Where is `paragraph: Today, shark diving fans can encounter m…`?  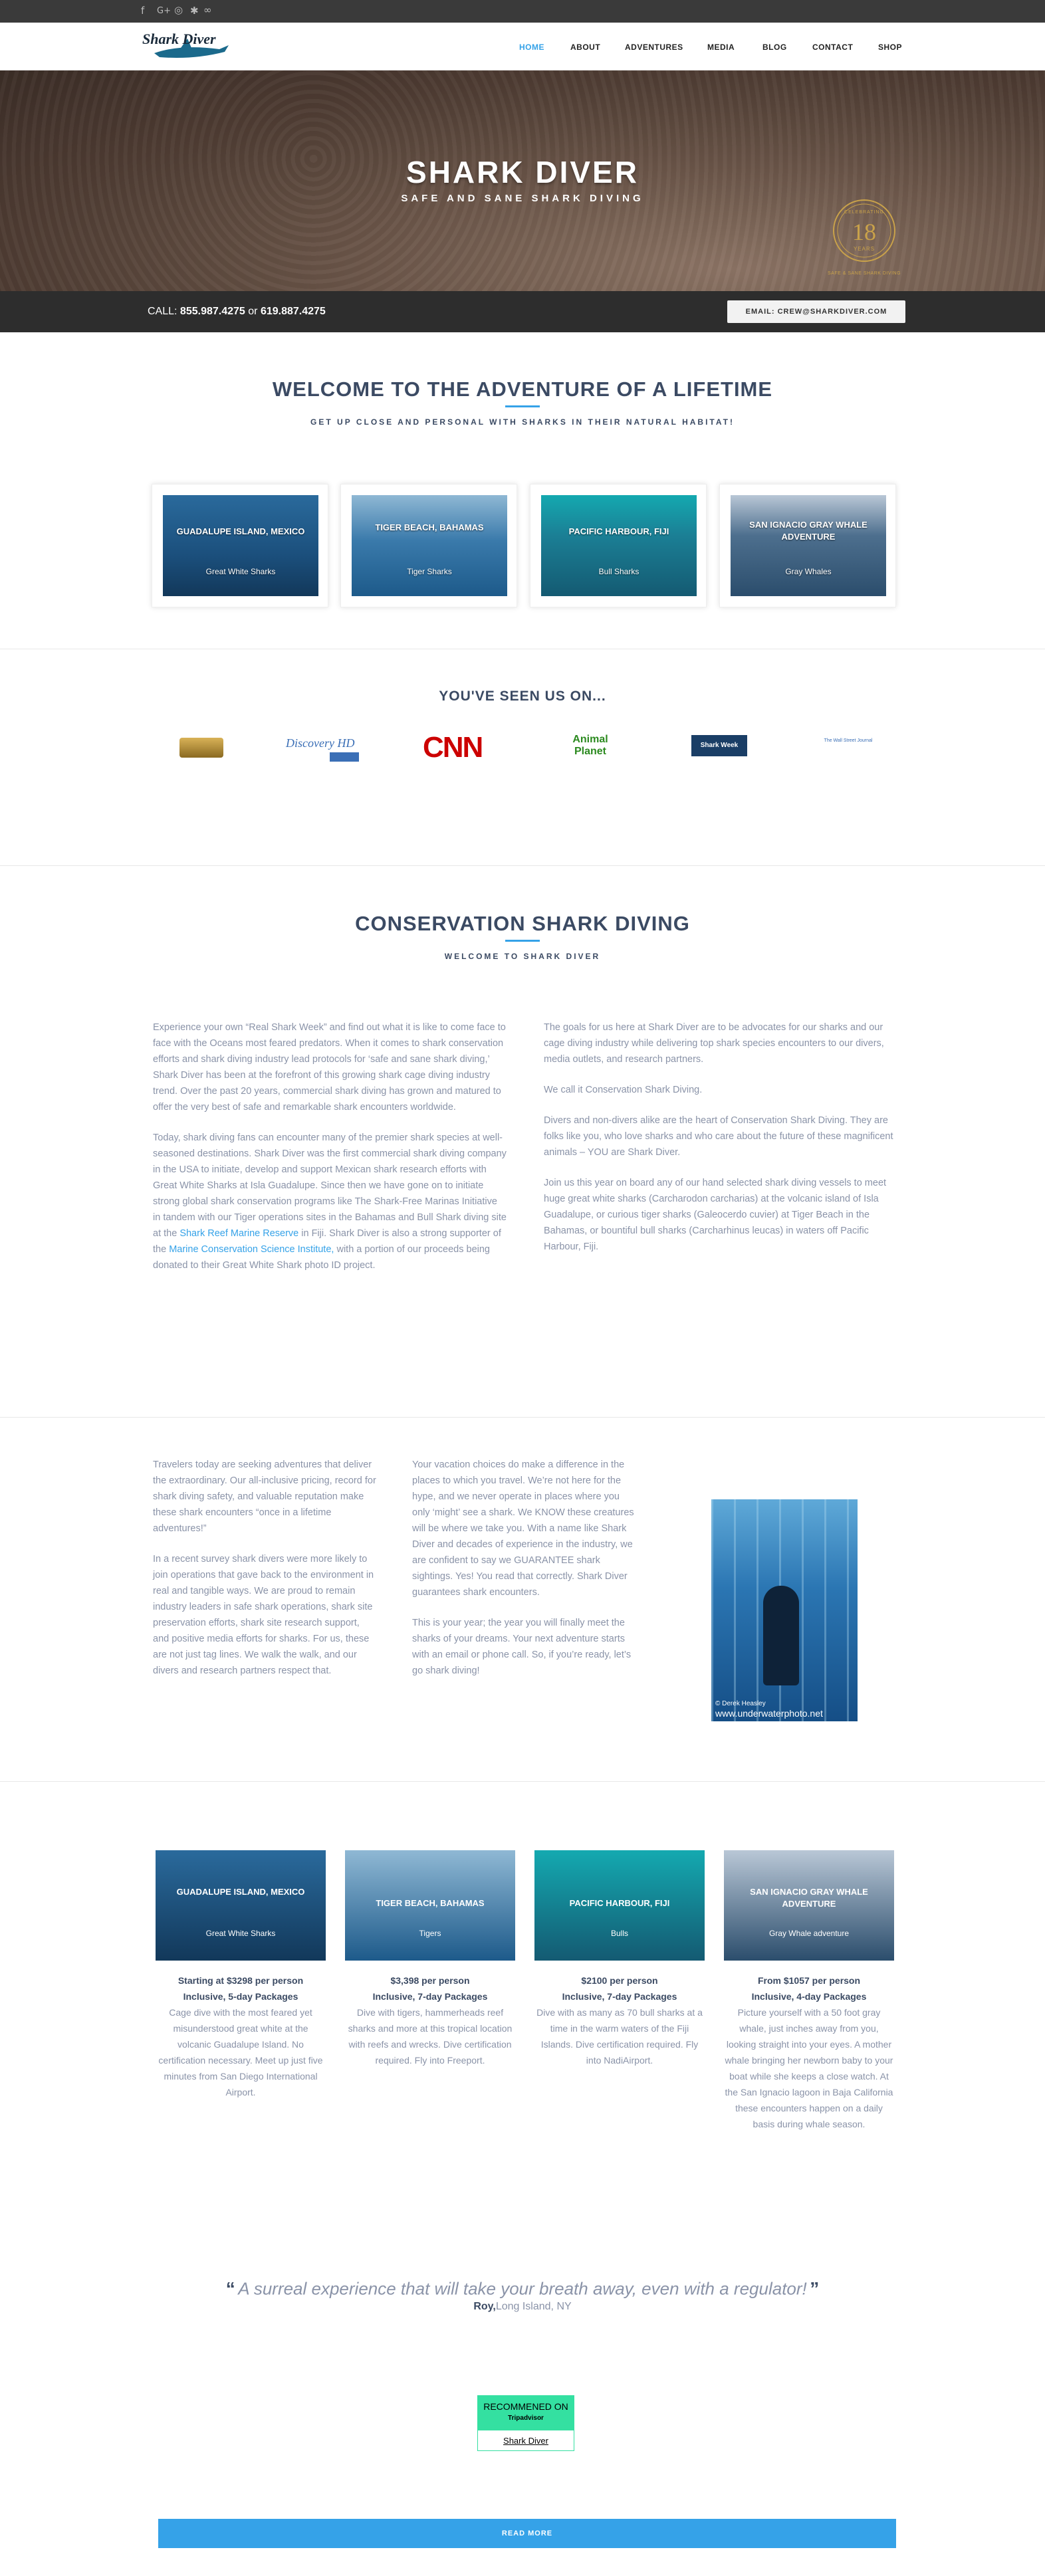 paragraph: Today, shark diving fans can encounter m… is located at coordinates (330, 1201).